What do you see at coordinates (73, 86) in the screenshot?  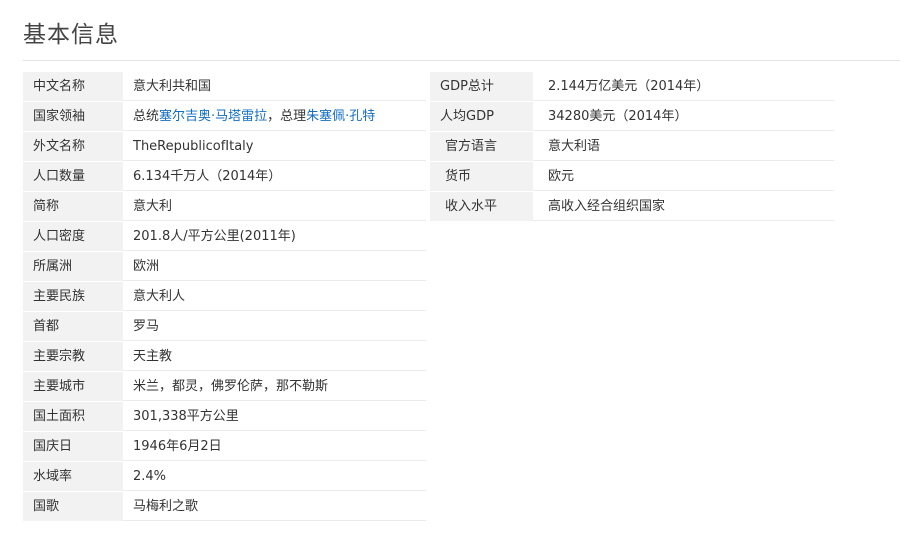 I see `info-label: 中文名称` at bounding box center [73, 86].